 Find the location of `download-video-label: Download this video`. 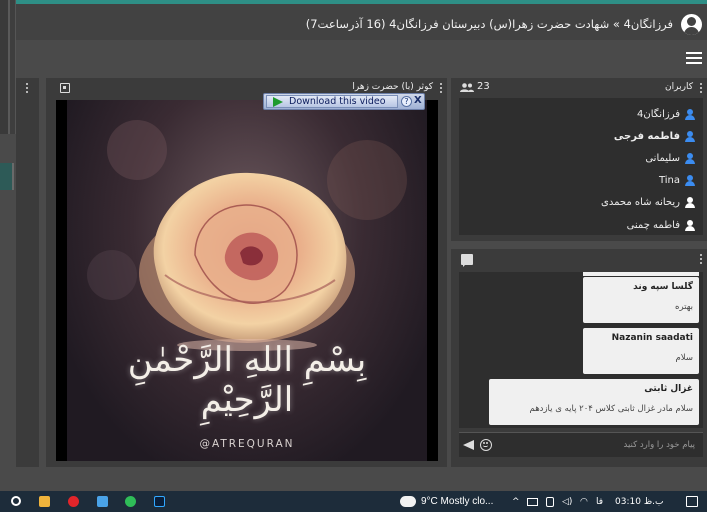

download-video-label: Download this video is located at coordinates (337, 101).